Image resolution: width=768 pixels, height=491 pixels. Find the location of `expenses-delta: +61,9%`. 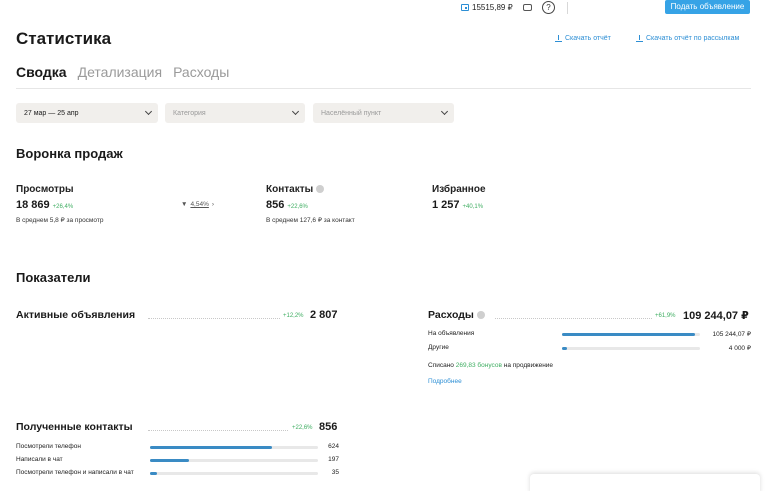

expenses-delta: +61,9% is located at coordinates (665, 316).